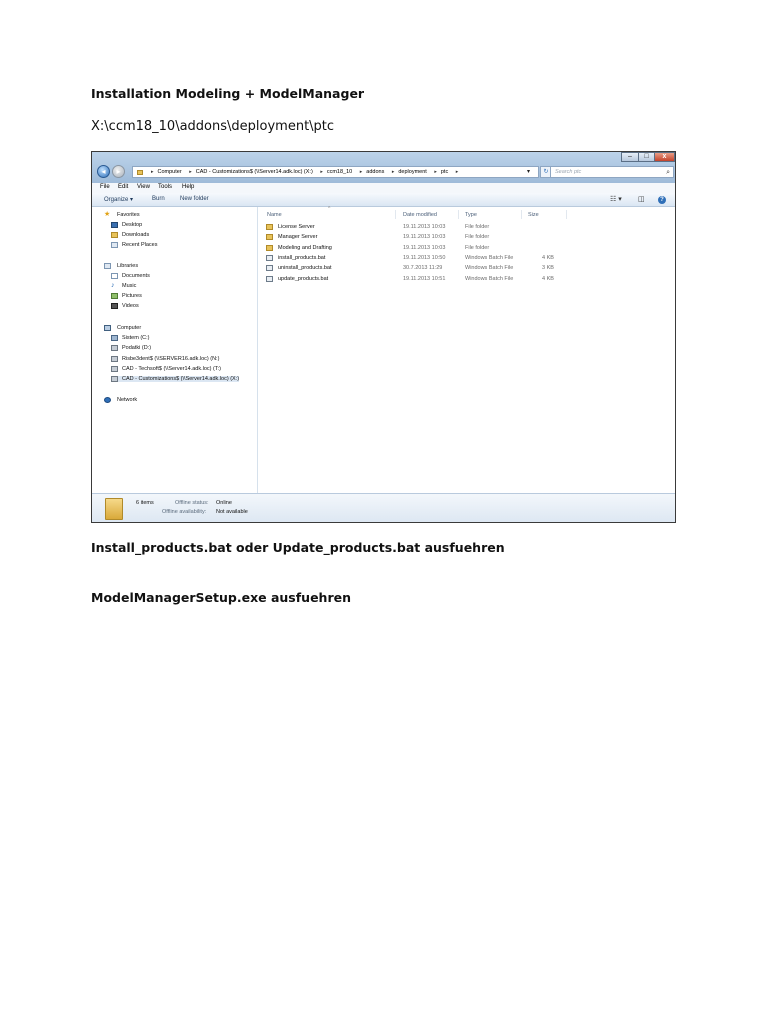  I want to click on nav-computer: Computer, so click(122, 328).